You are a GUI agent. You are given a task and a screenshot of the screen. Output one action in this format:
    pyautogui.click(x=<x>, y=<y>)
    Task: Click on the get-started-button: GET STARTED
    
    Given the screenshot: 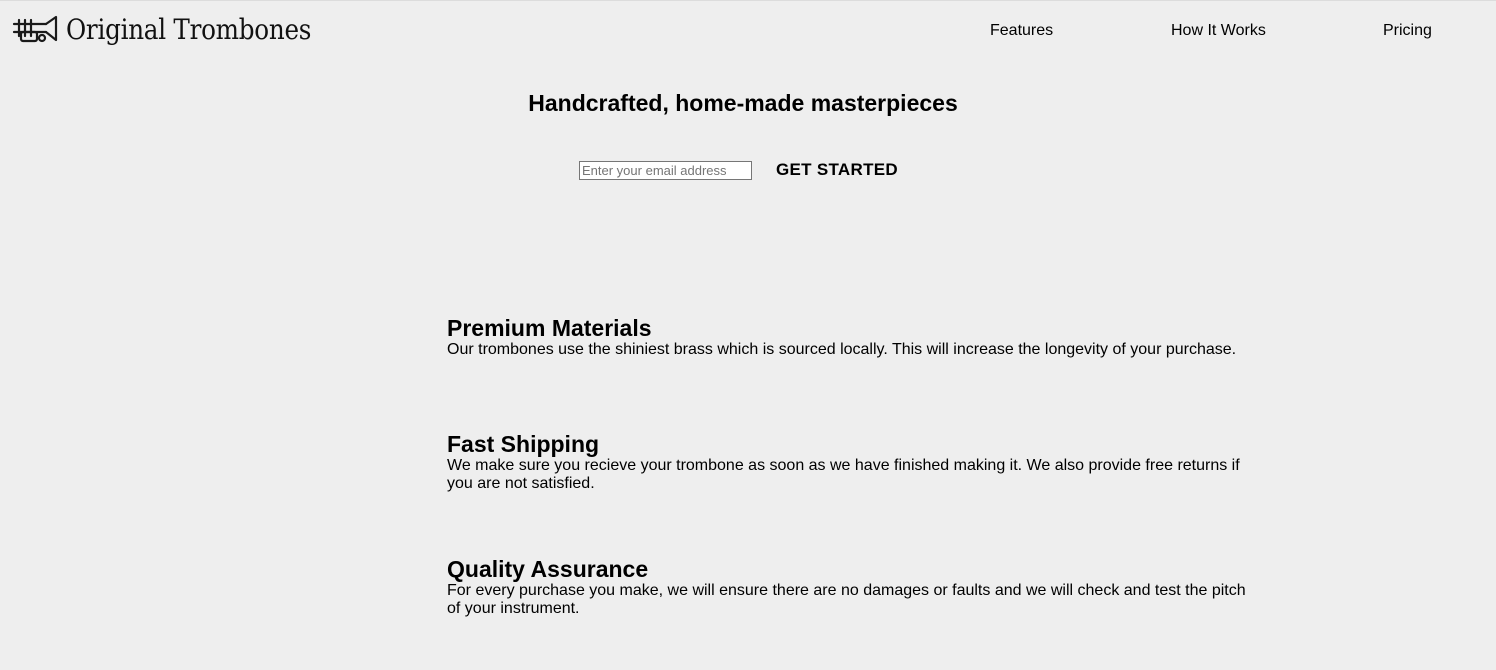 What is the action you would take?
    pyautogui.click(x=837, y=170)
    